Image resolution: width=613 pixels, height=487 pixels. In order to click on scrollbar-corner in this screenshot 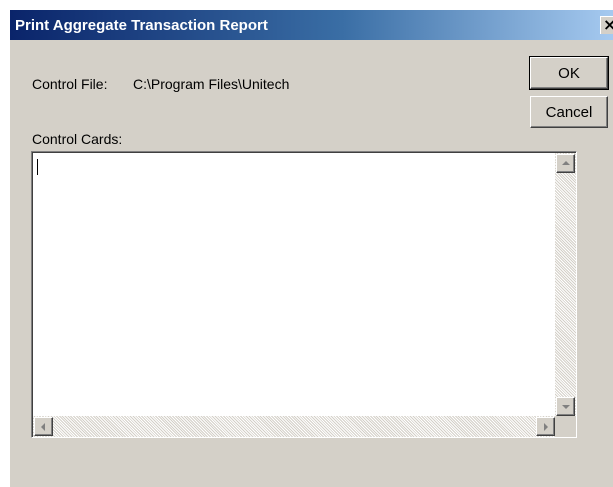, I will do `click(565, 426)`.